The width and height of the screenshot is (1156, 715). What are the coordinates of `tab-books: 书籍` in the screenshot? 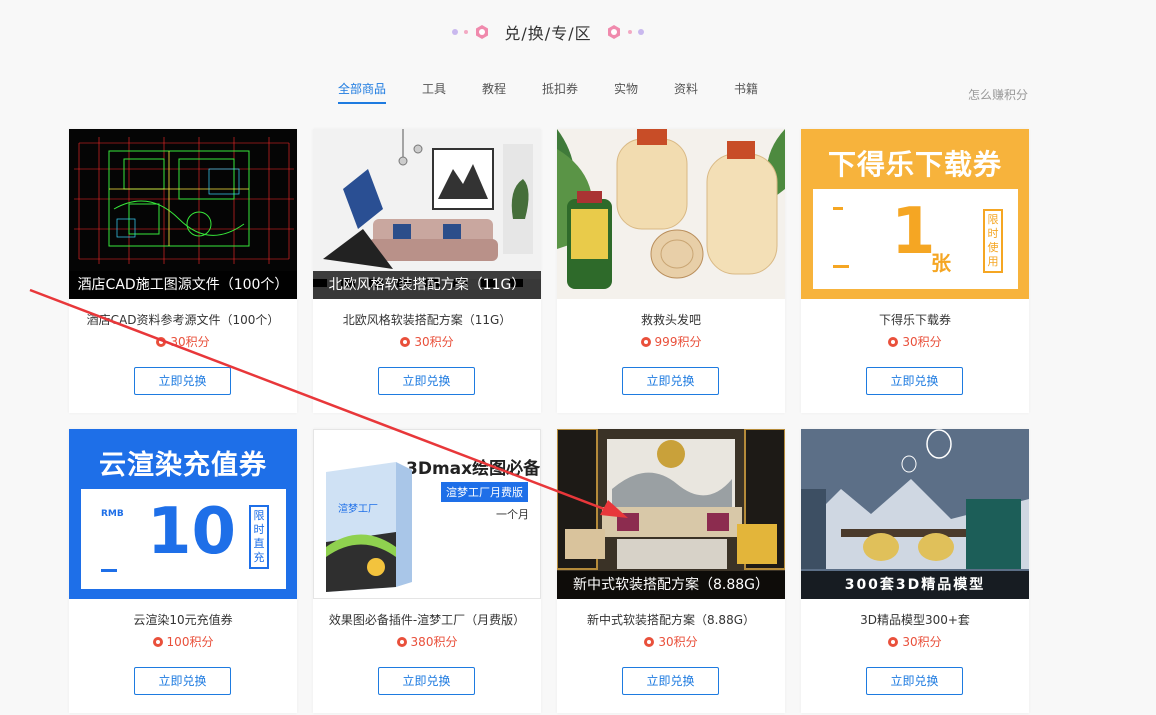 It's located at (746, 92).